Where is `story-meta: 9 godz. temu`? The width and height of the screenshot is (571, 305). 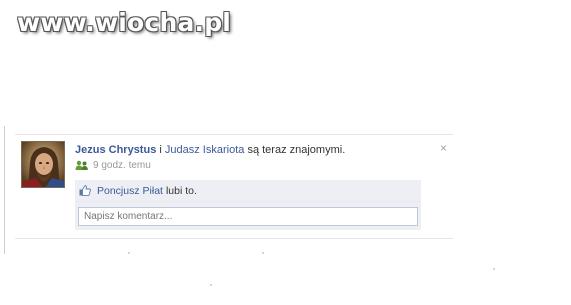
story-meta: 9 godz. temu is located at coordinates (113, 165).